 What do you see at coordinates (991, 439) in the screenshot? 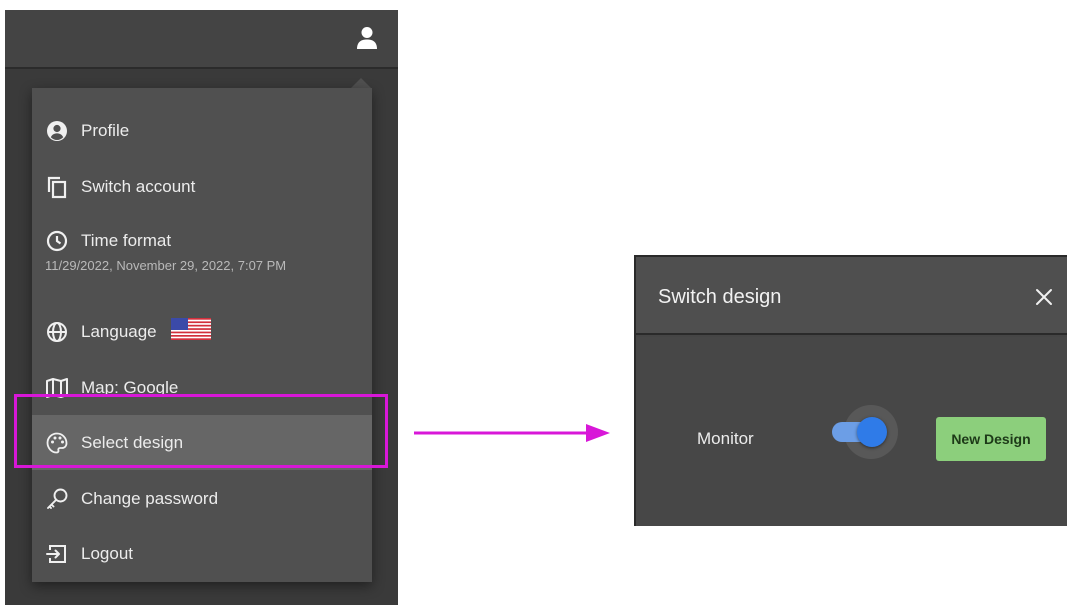
I see `new-design-button: New Design` at bounding box center [991, 439].